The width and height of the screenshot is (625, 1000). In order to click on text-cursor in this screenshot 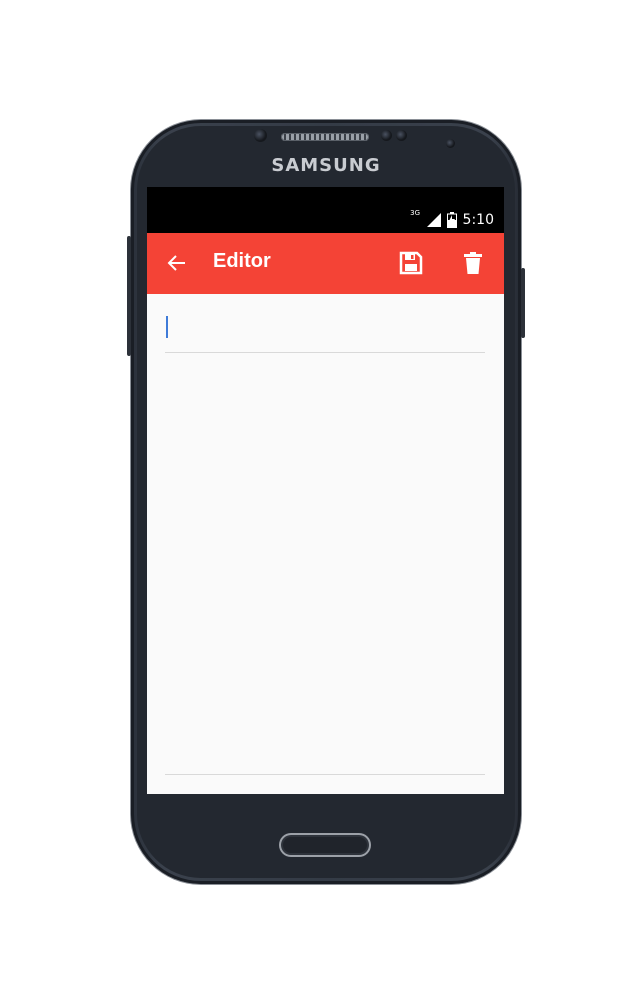, I will do `click(167, 327)`.